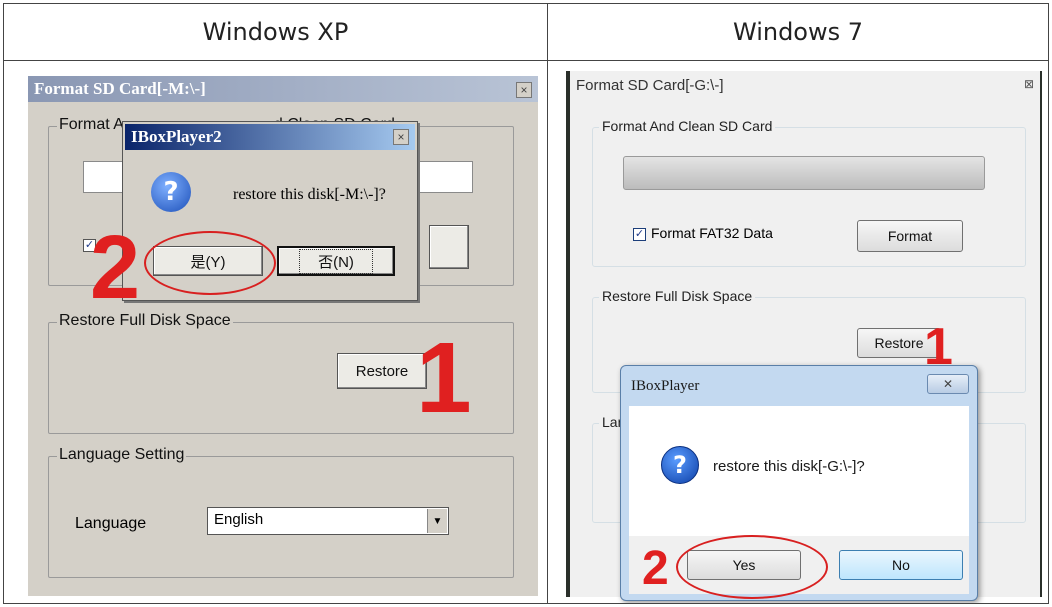 This screenshot has height=607, width=1052. I want to click on xp-step-1-annotation: 1, so click(444, 378).